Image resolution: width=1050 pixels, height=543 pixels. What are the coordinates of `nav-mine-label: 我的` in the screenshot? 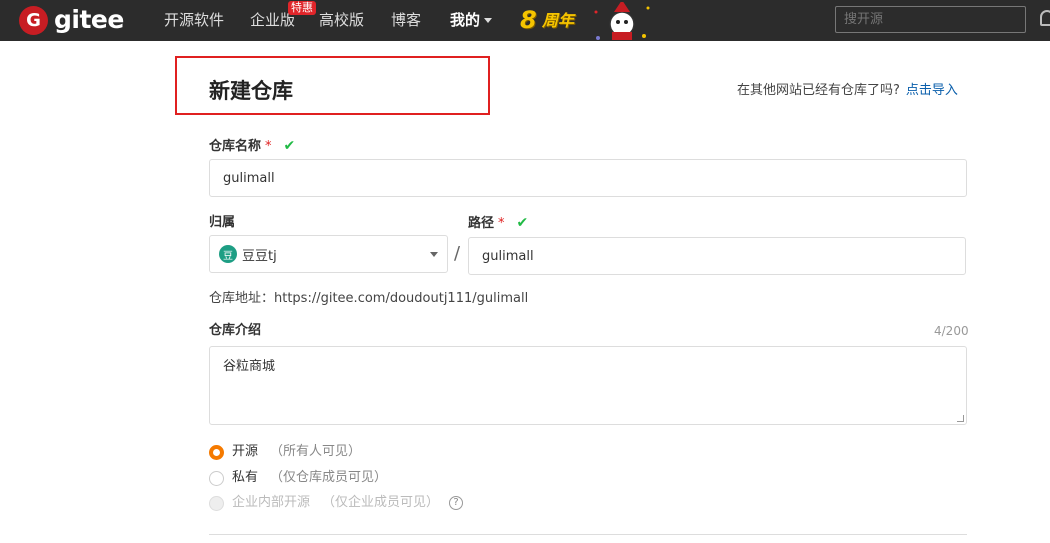 It's located at (465, 20).